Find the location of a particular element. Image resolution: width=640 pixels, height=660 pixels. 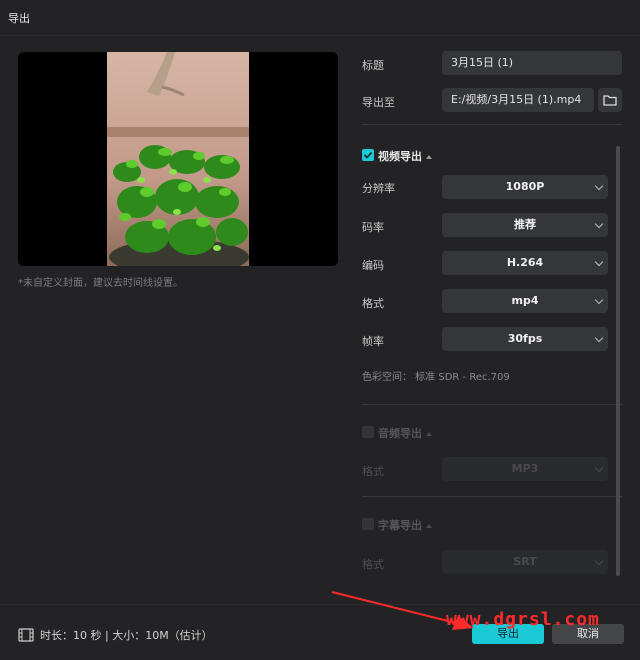

audio-format-label: 格式 is located at coordinates (373, 471).